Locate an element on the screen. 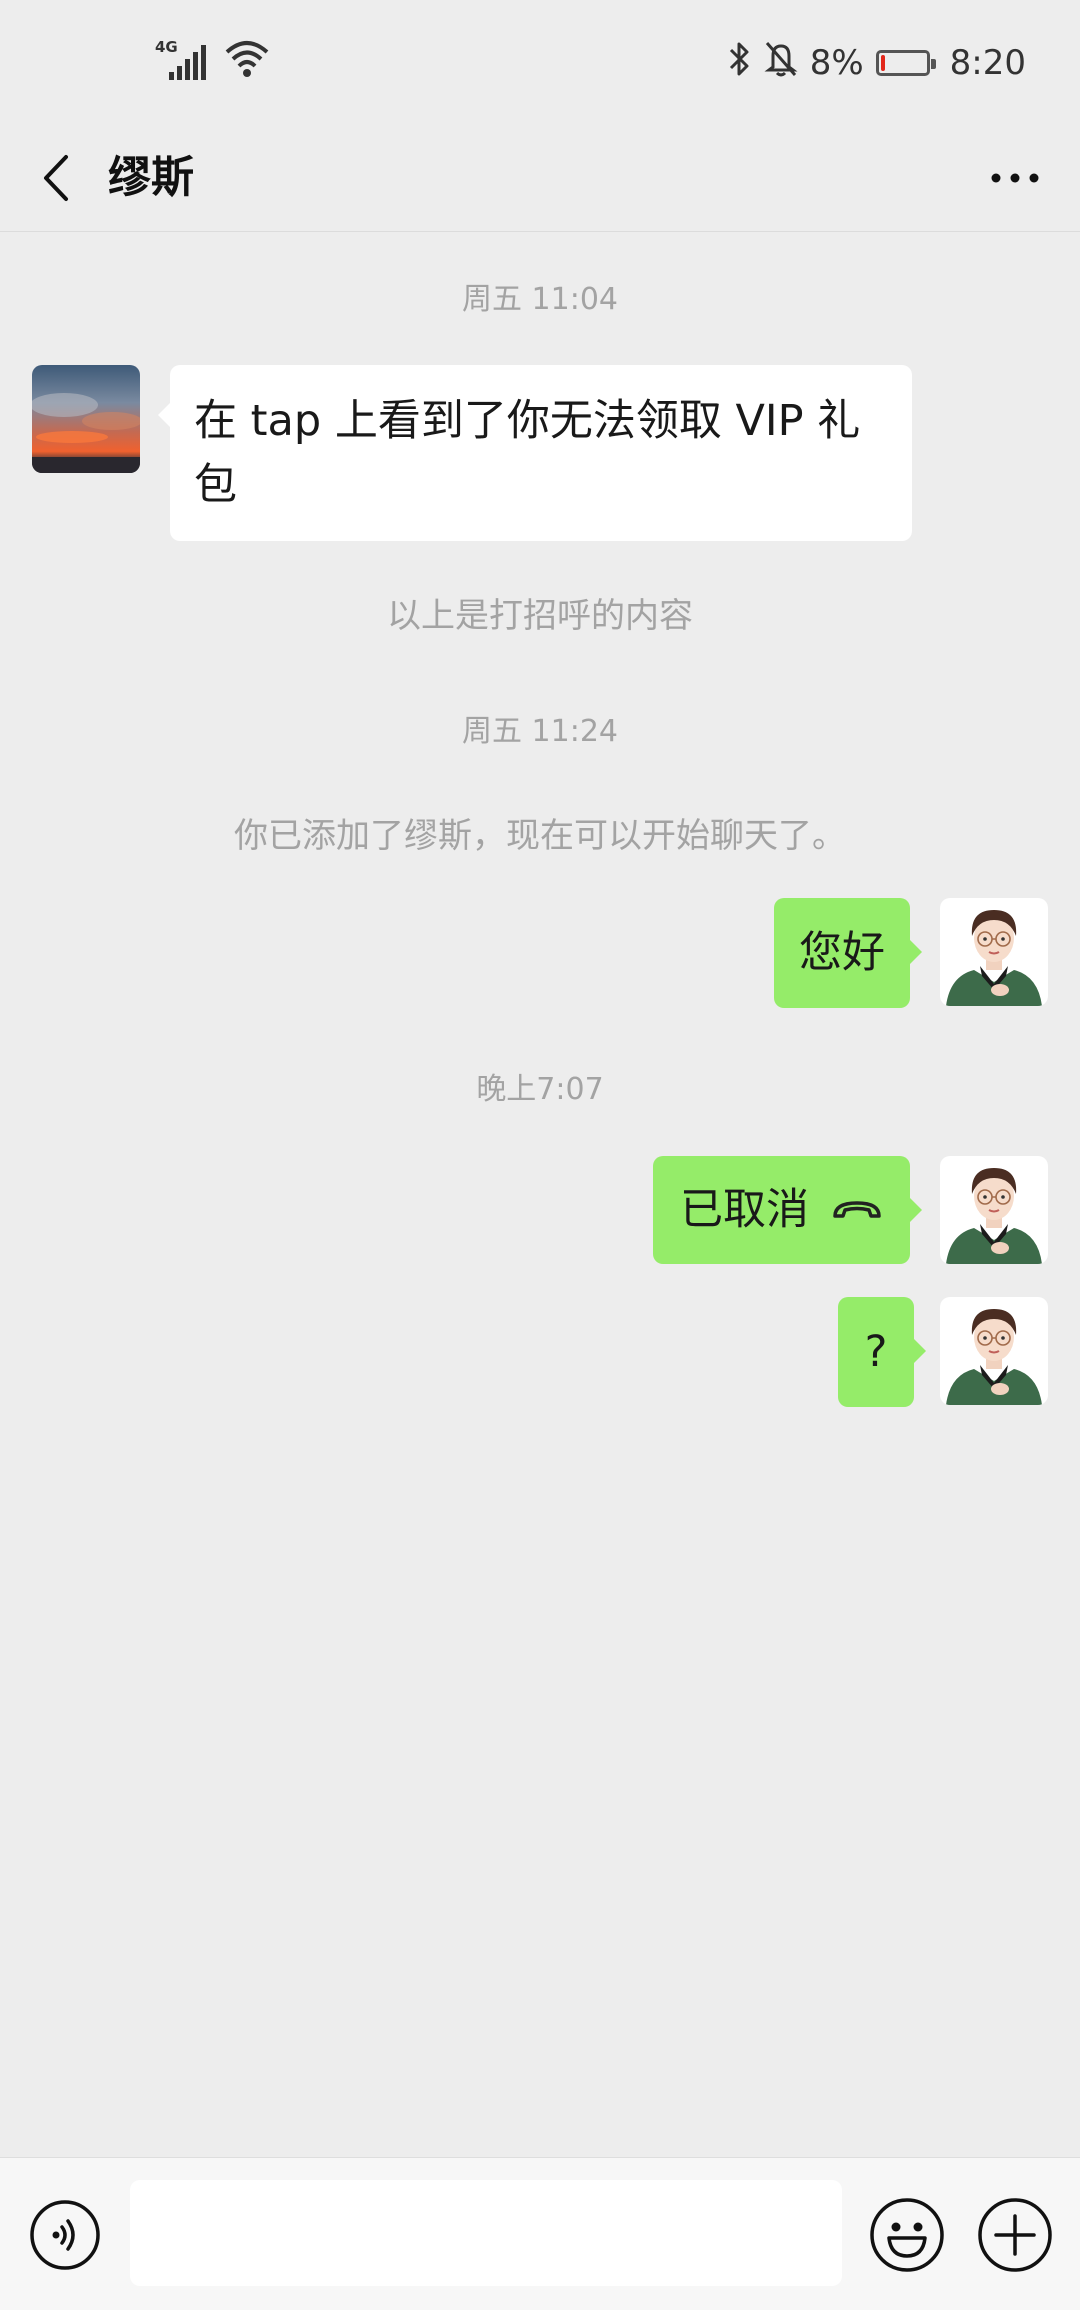 Image resolution: width=1080 pixels, height=2310 pixels. battery-level-fill is located at coordinates (882, 63).